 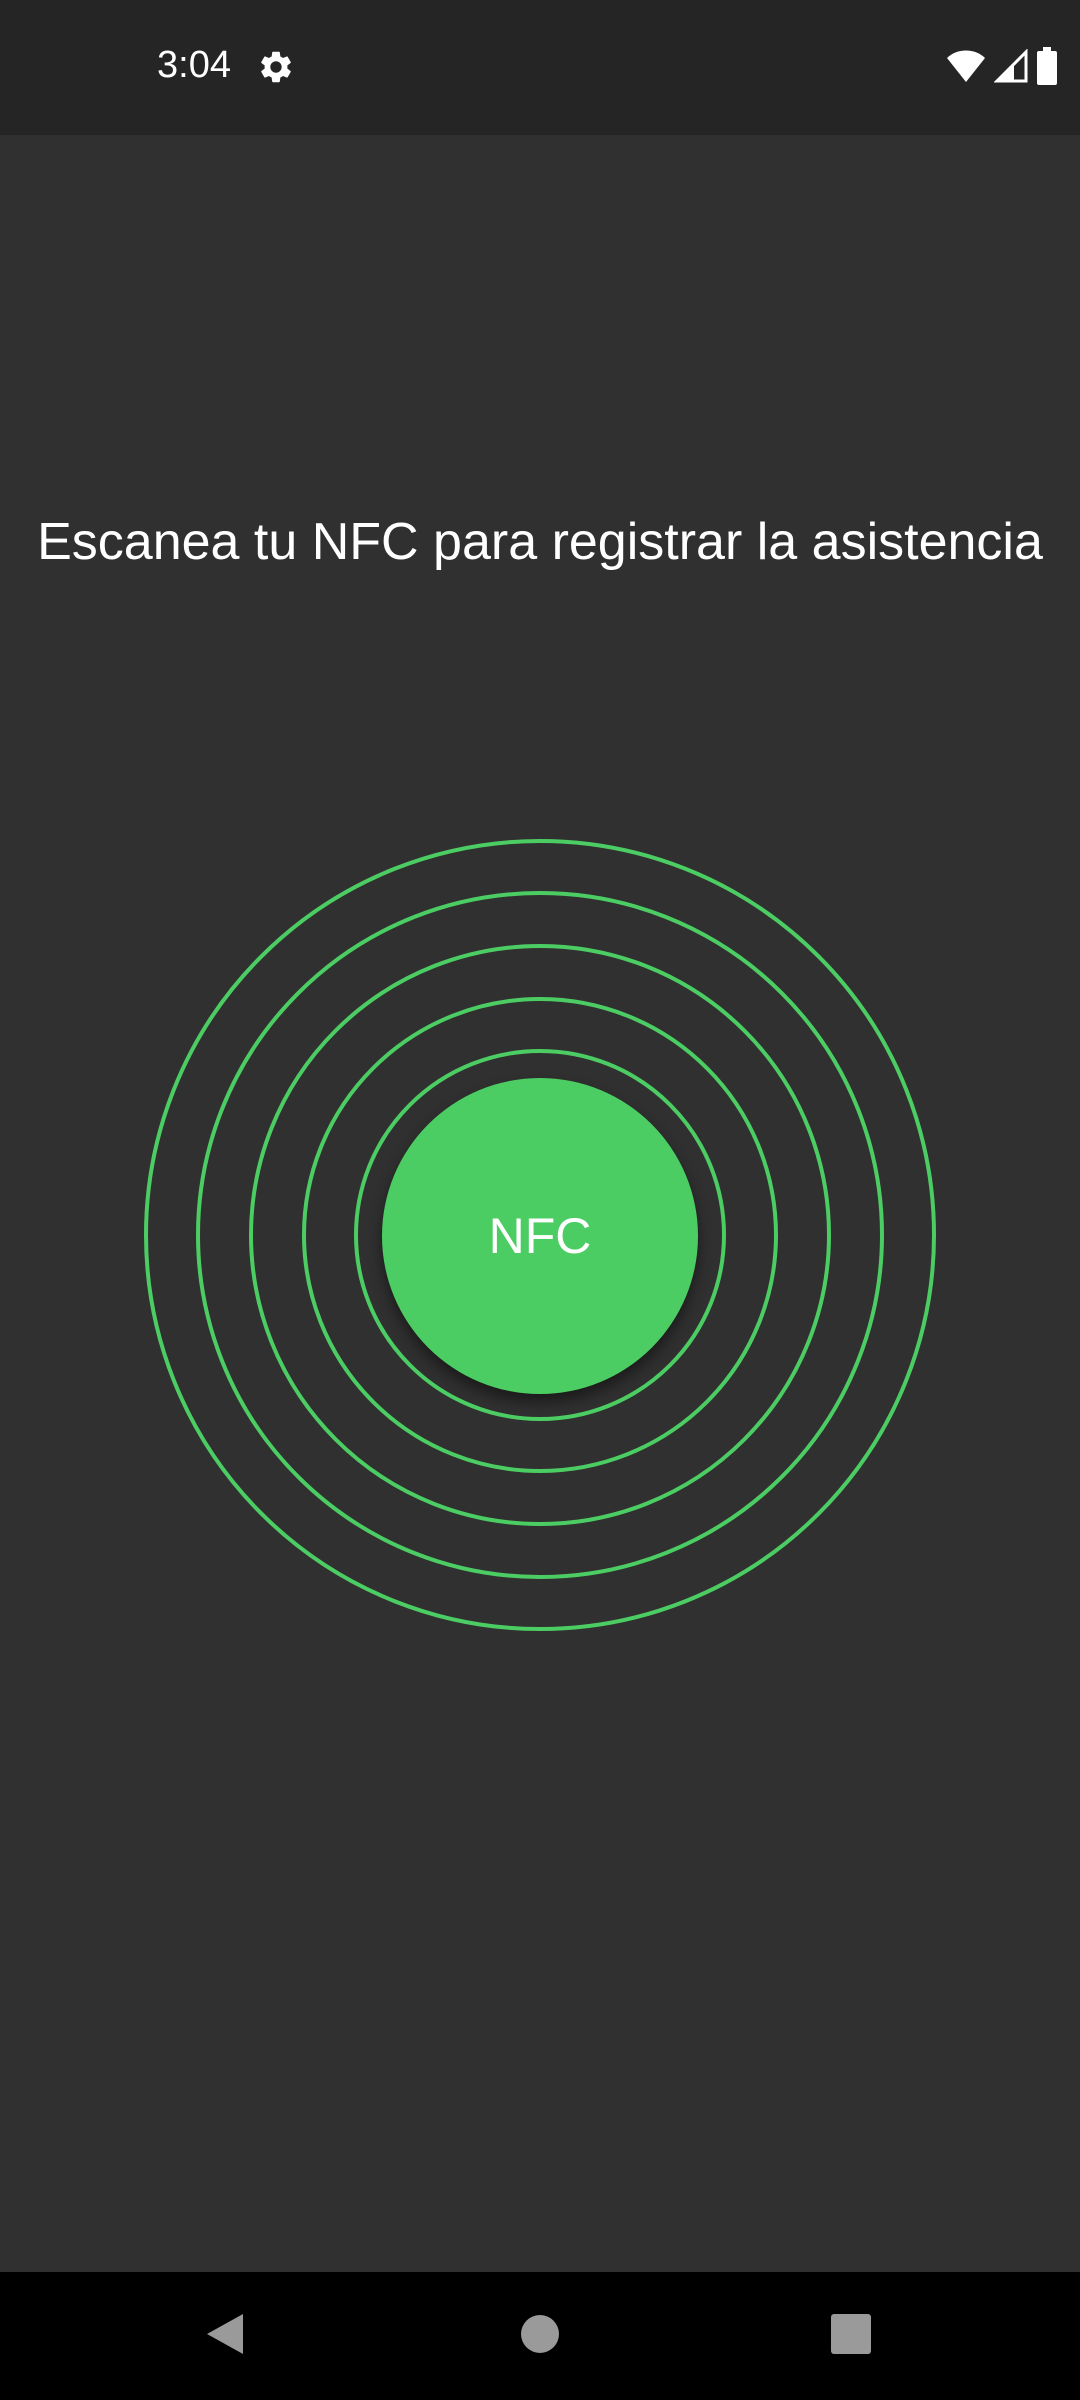 I want to click on battery-icon, so click(x=1047, y=68).